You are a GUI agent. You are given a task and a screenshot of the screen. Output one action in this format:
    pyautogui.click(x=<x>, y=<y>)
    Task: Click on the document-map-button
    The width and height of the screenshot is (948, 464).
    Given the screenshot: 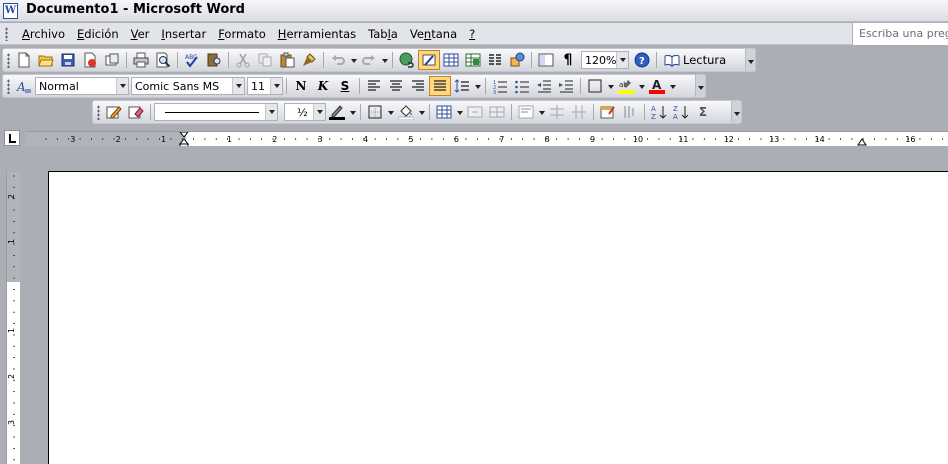 What is the action you would take?
    pyautogui.click(x=546, y=60)
    